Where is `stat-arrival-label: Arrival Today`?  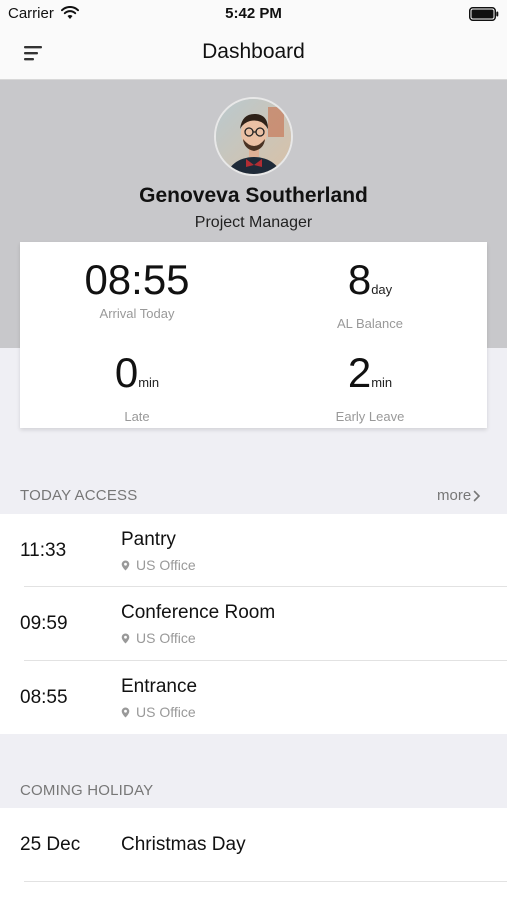
stat-arrival-label: Arrival Today is located at coordinates (137, 313).